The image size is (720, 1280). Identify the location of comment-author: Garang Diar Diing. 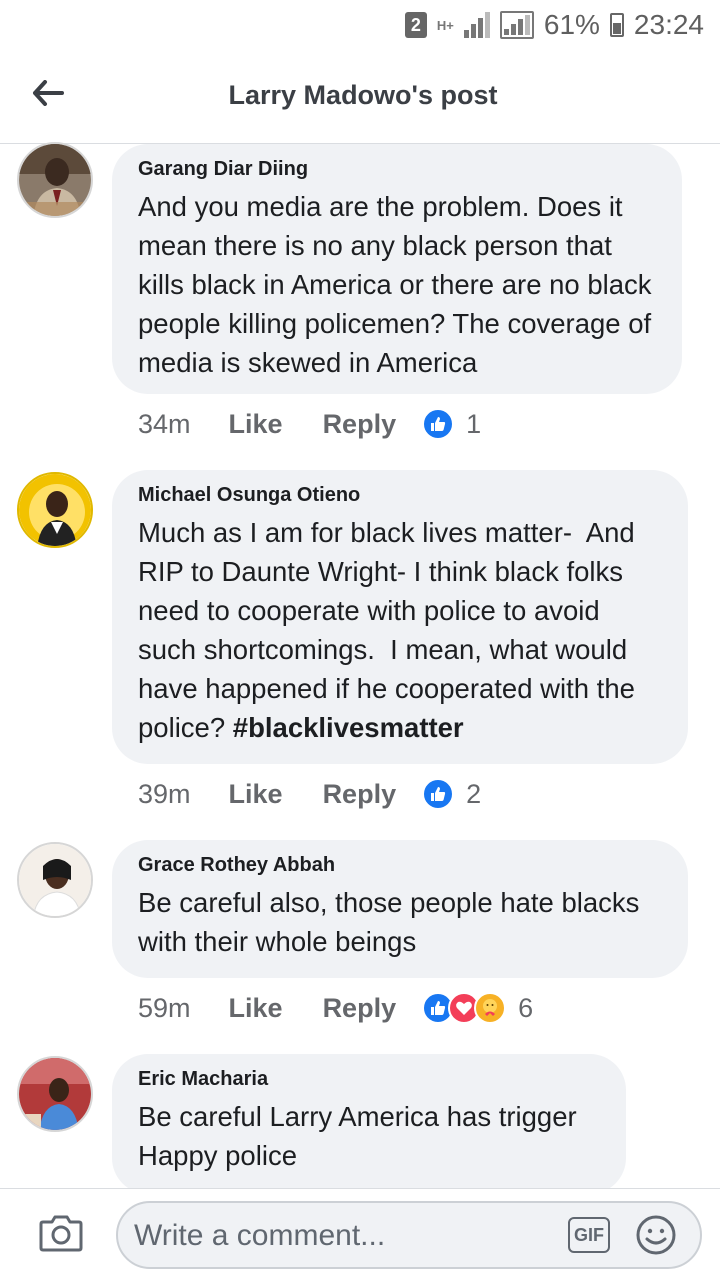
(397, 169).